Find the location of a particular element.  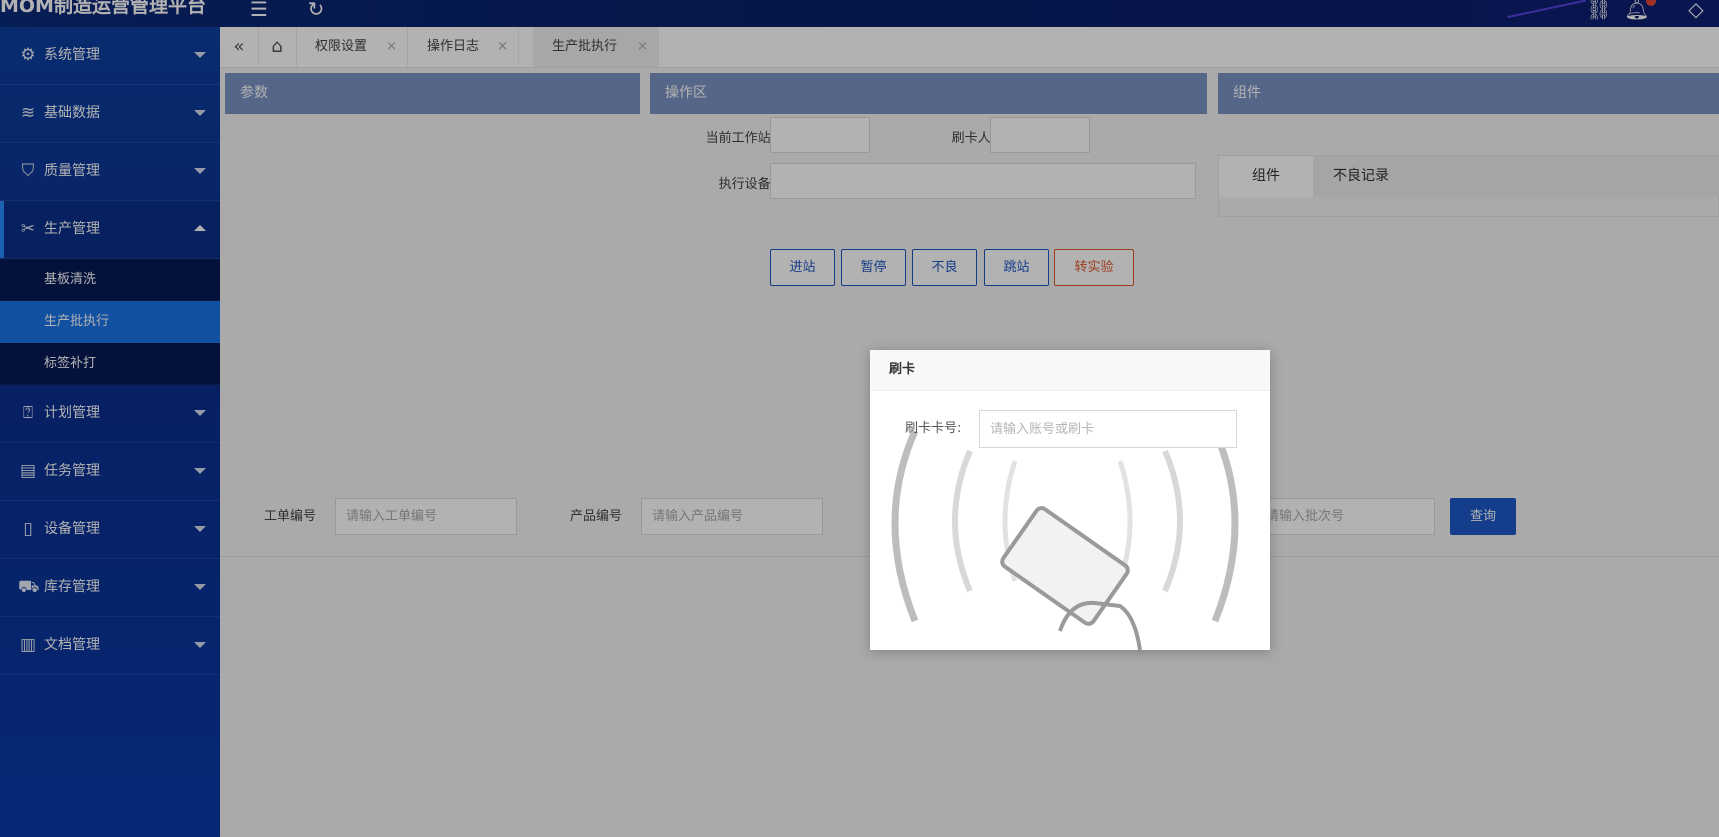

dialog-title: 刷卡 is located at coordinates (902, 369).